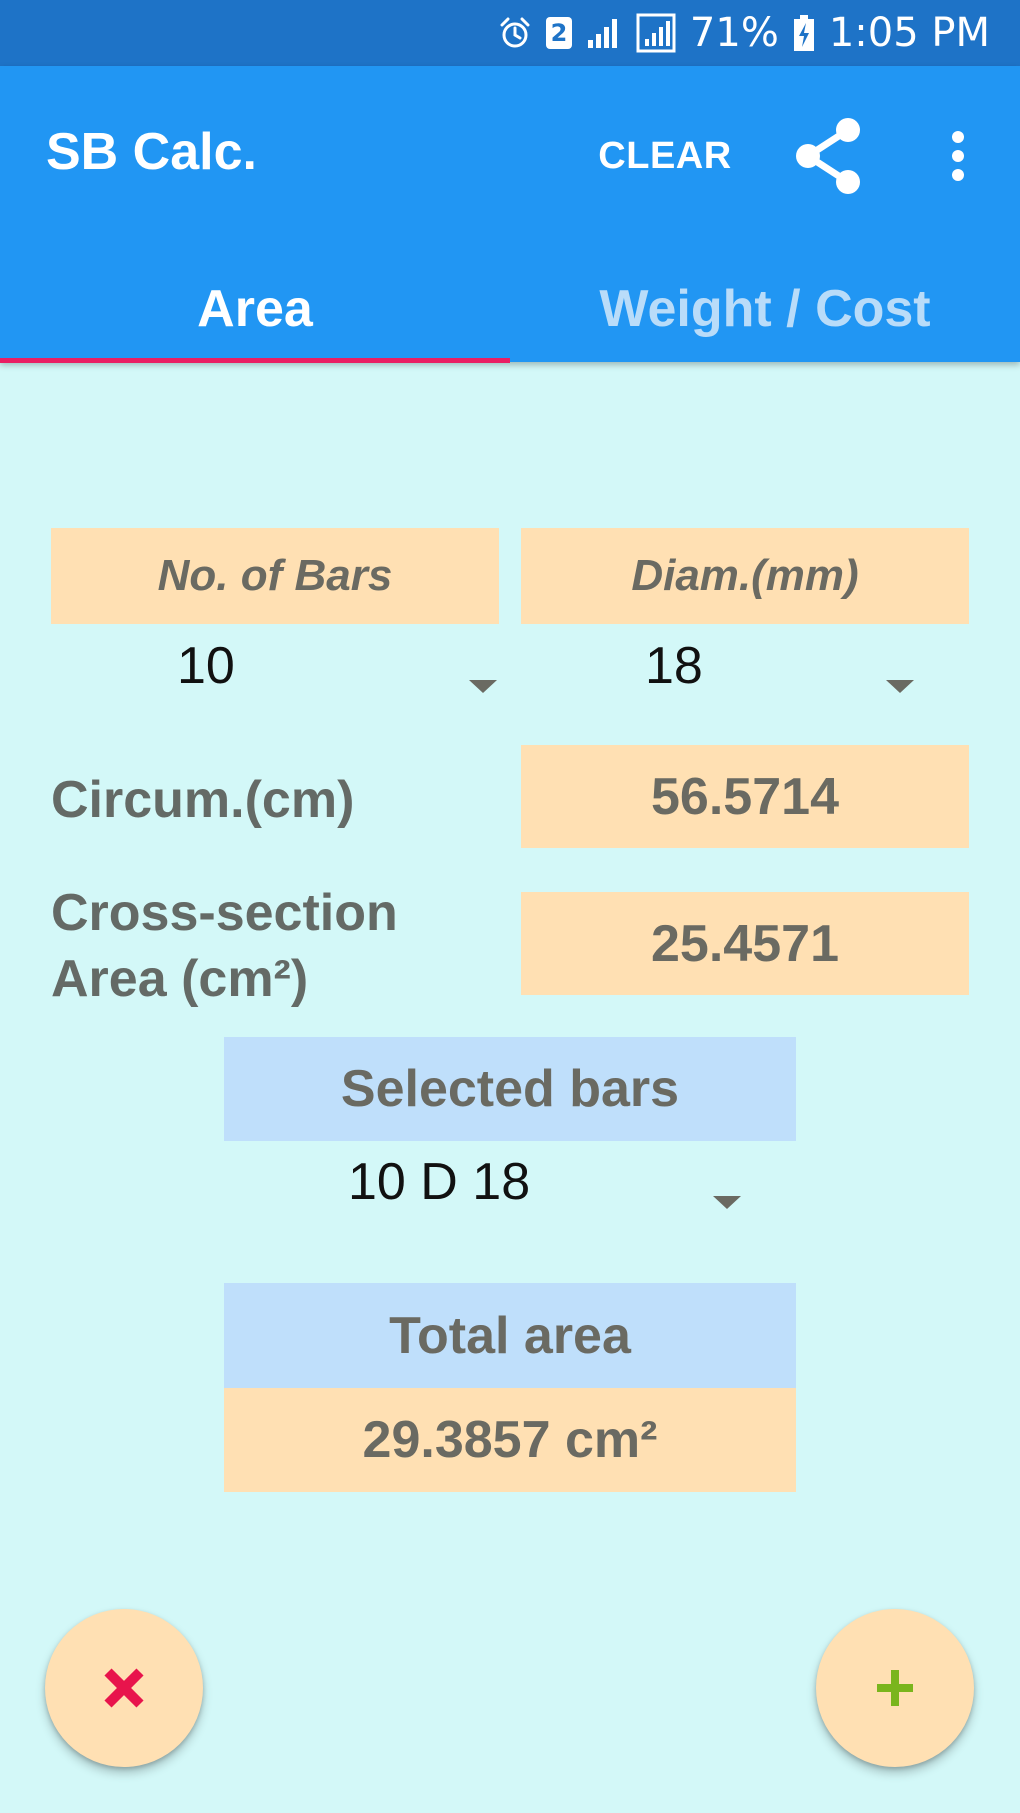 This screenshot has width=1020, height=1813. What do you see at coordinates (275, 576) in the screenshot?
I see `bars-header: No. of Bars` at bounding box center [275, 576].